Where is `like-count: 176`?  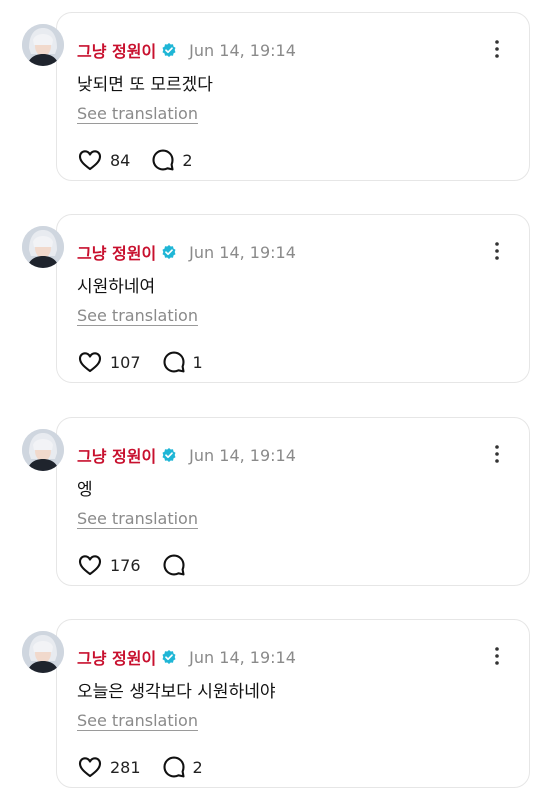 like-count: 176 is located at coordinates (125, 565).